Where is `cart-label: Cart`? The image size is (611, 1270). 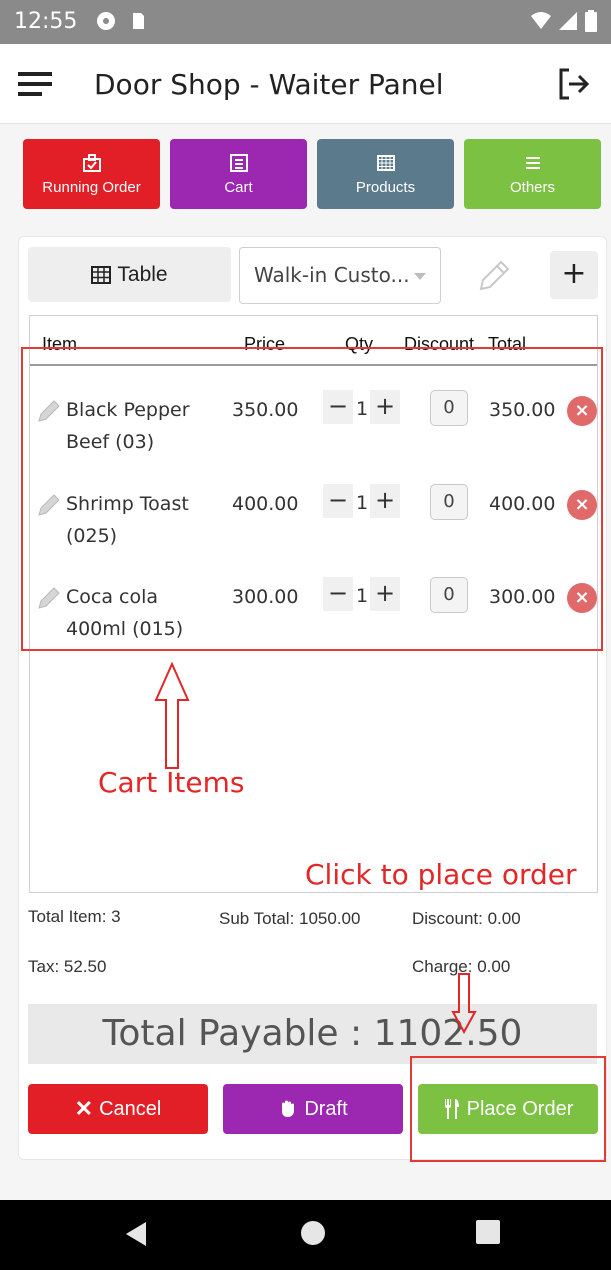
cart-label: Cart is located at coordinates (238, 187).